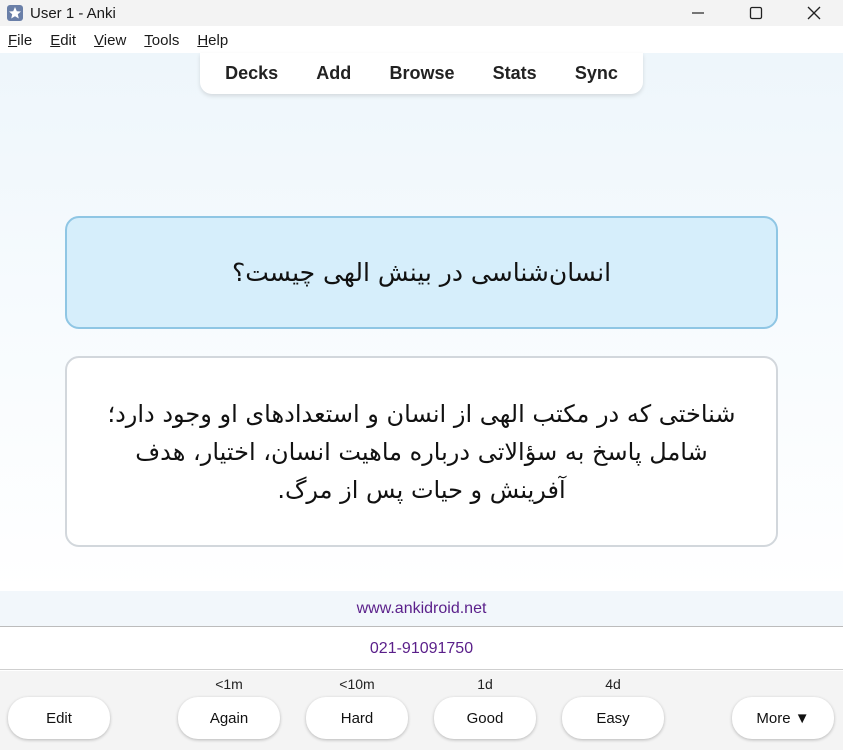 Image resolution: width=843 pixels, height=750 pixels. What do you see at coordinates (161, 40) in the screenshot?
I see `menu-tools: Tools` at bounding box center [161, 40].